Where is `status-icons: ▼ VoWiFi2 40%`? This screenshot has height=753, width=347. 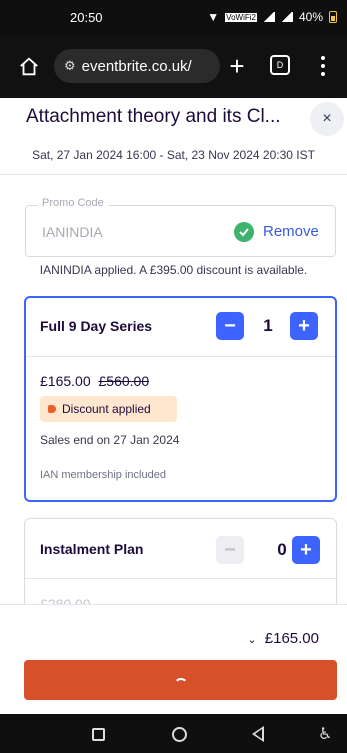 status-icons: ▼ VoWiFi2 40% is located at coordinates (272, 17).